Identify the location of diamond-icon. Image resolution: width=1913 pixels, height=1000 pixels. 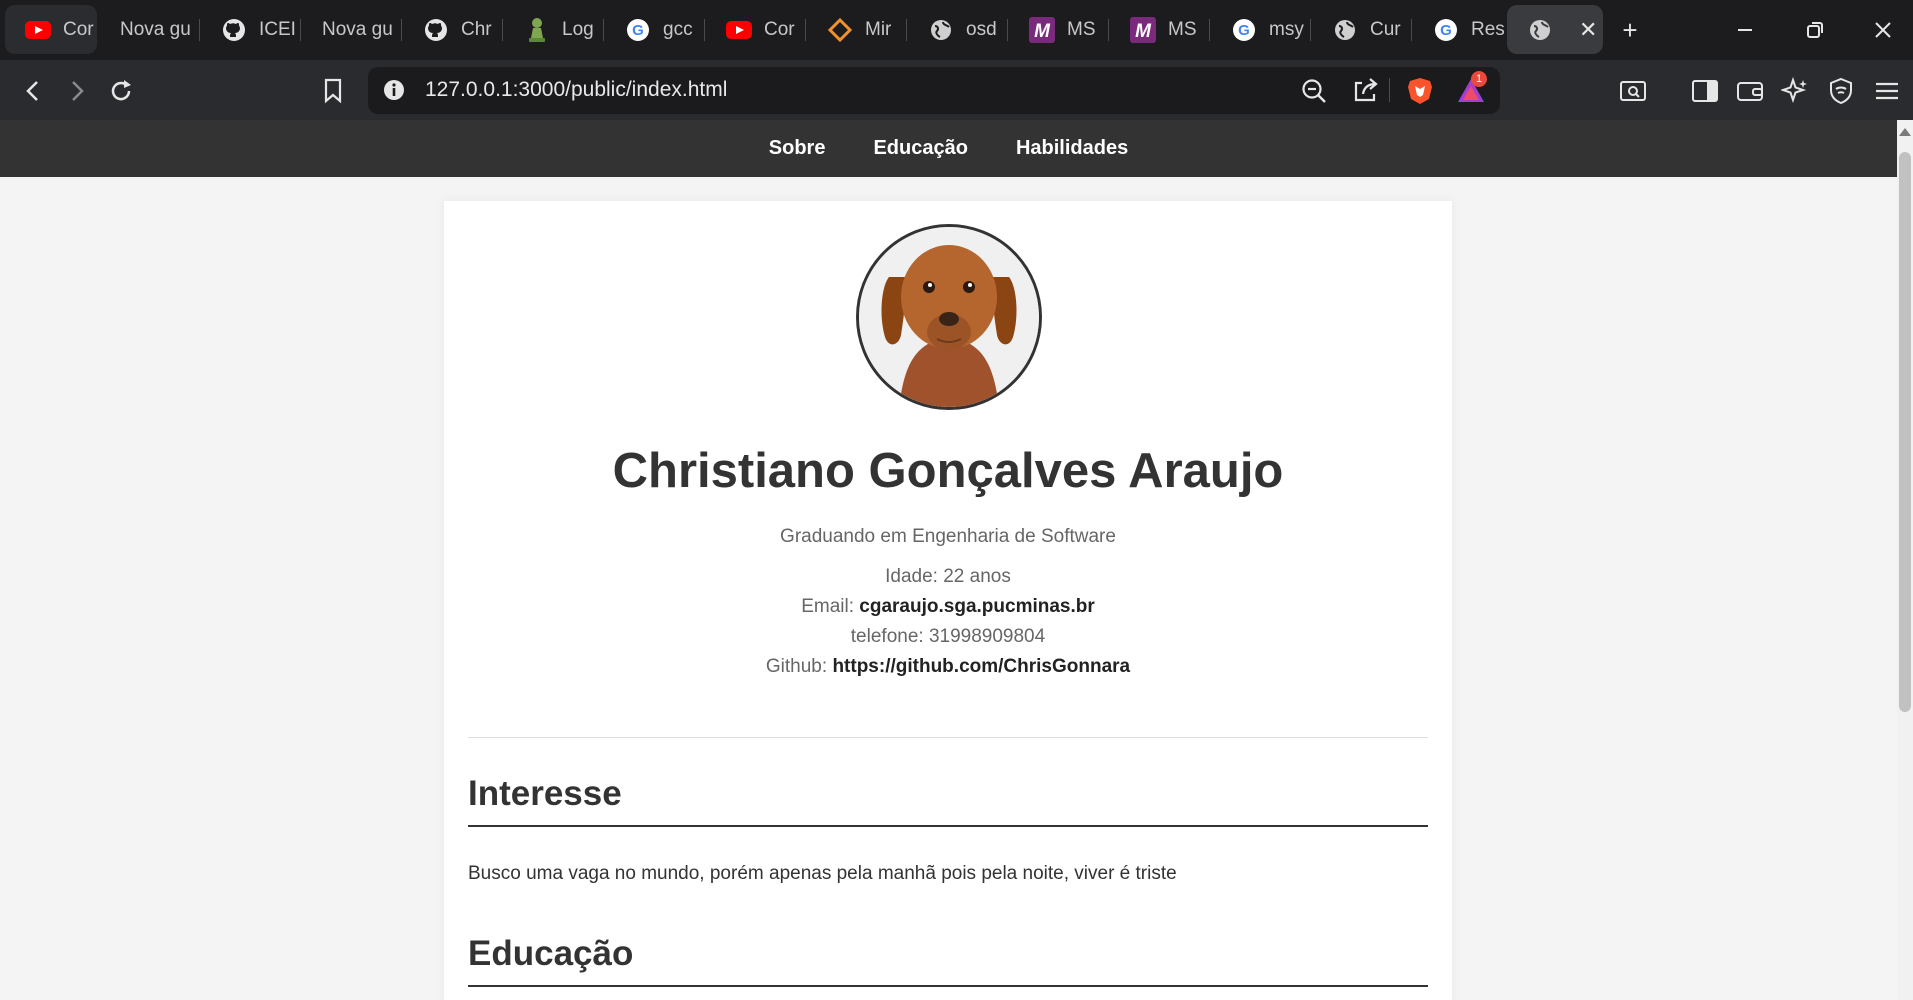
(840, 30).